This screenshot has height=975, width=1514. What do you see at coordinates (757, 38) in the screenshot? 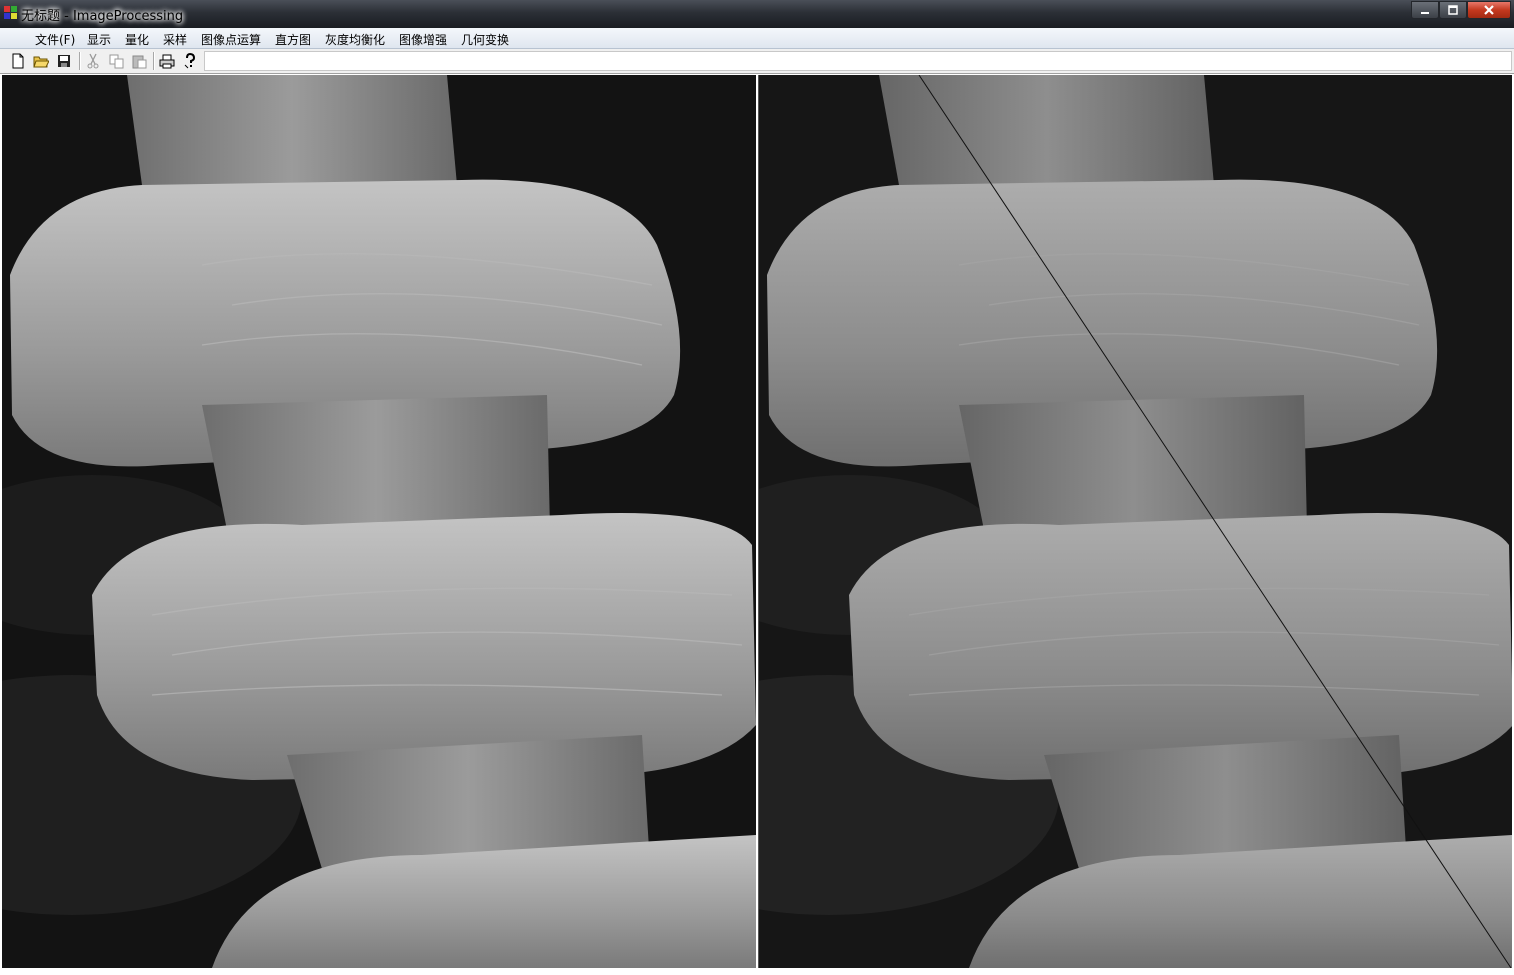
I see `menu-bar: 文件(F) 显示 量化 采样 图像点运算 直方图 灰度均衡化 图像增强 几何变换` at bounding box center [757, 38].